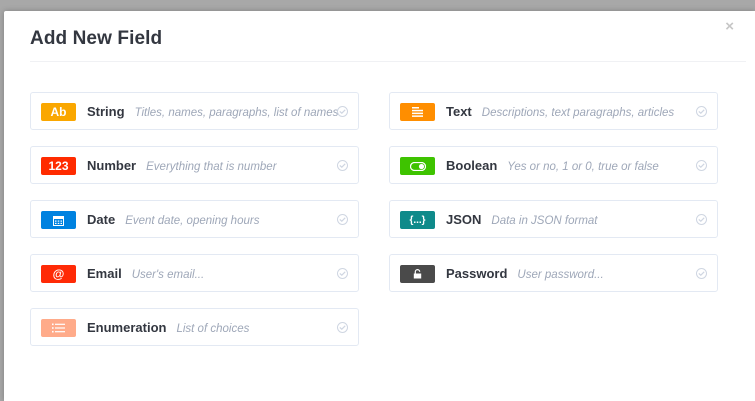  What do you see at coordinates (106, 111) in the screenshot?
I see `field-name: String` at bounding box center [106, 111].